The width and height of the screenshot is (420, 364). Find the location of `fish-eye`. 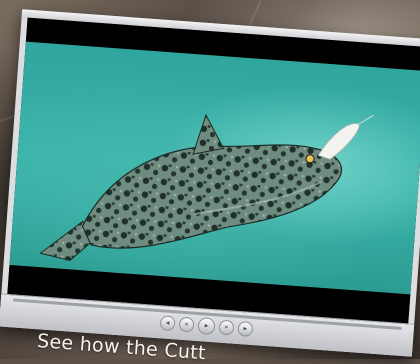

fish-eye is located at coordinates (310, 159).